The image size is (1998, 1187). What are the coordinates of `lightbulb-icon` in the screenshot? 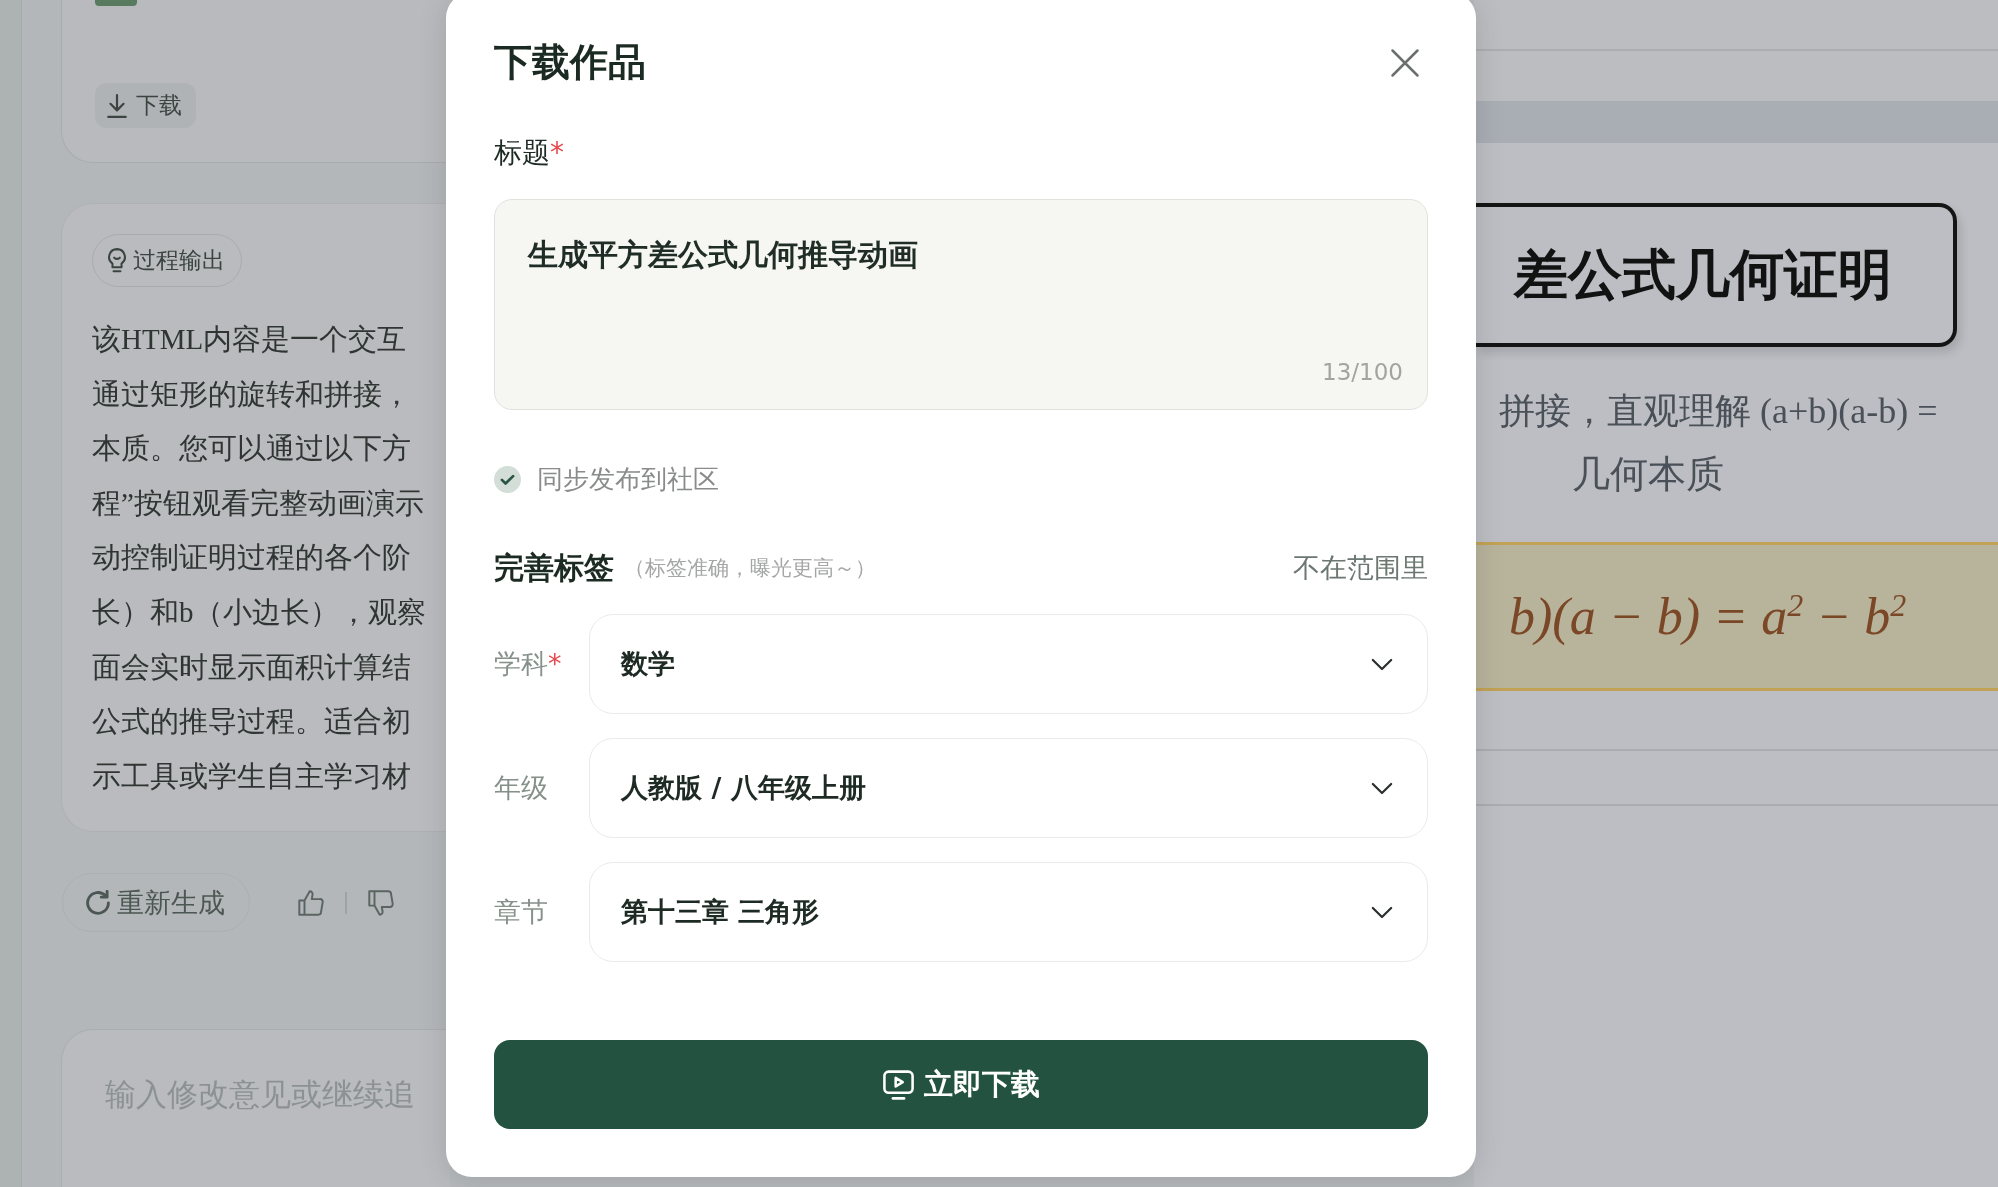 It's located at (117, 260).